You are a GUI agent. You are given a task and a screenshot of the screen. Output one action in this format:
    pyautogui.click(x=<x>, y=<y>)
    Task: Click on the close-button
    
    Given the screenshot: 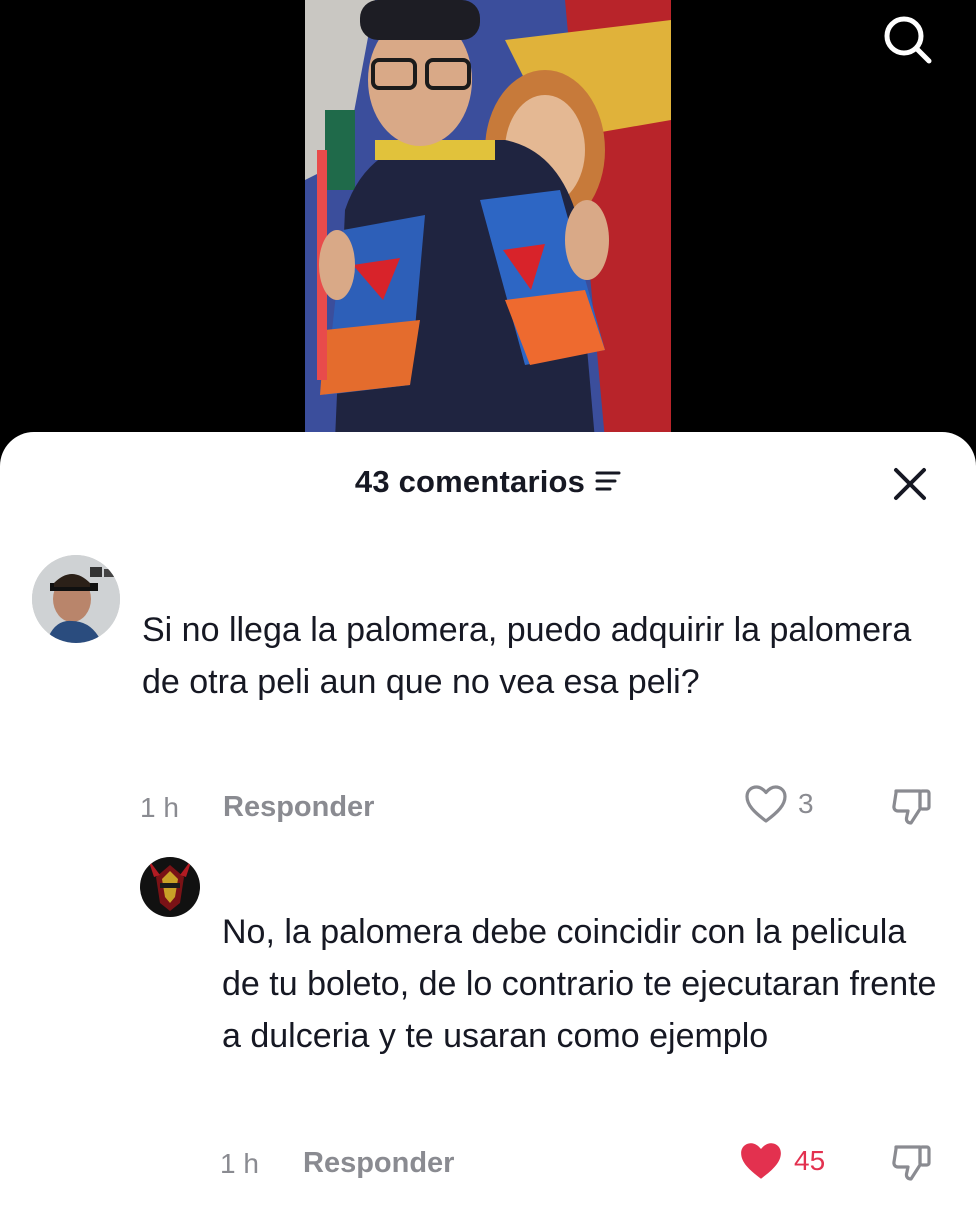 What is the action you would take?
    pyautogui.click(x=910, y=484)
    